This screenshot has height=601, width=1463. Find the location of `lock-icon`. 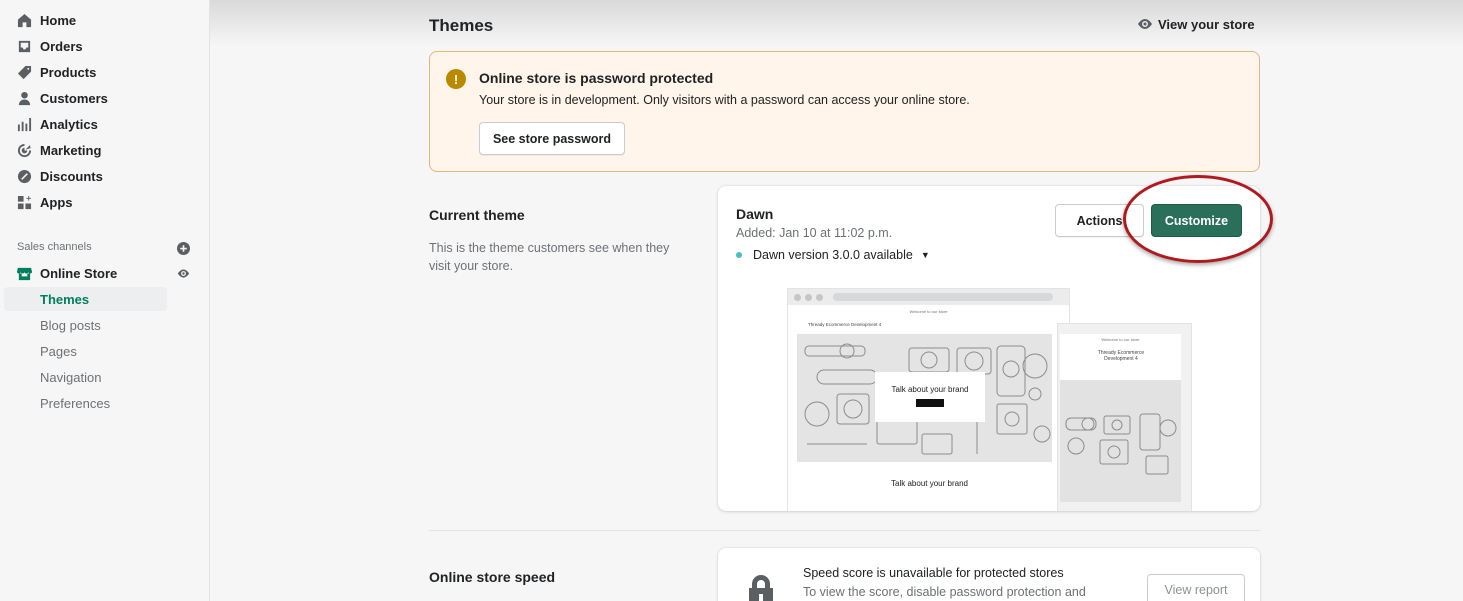

lock-icon is located at coordinates (761, 587).